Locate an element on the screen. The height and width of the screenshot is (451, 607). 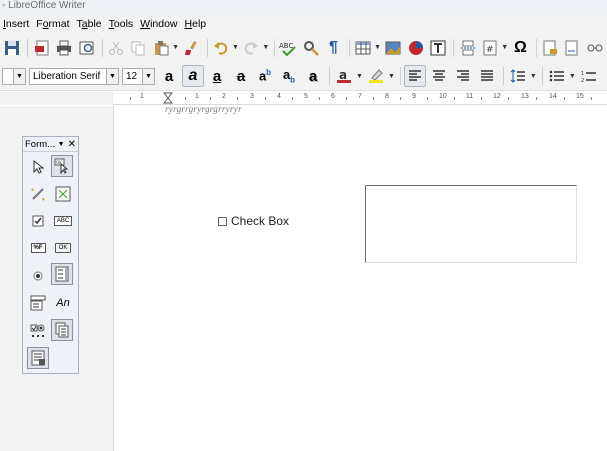
menu-table: Table is located at coordinates (89, 24).